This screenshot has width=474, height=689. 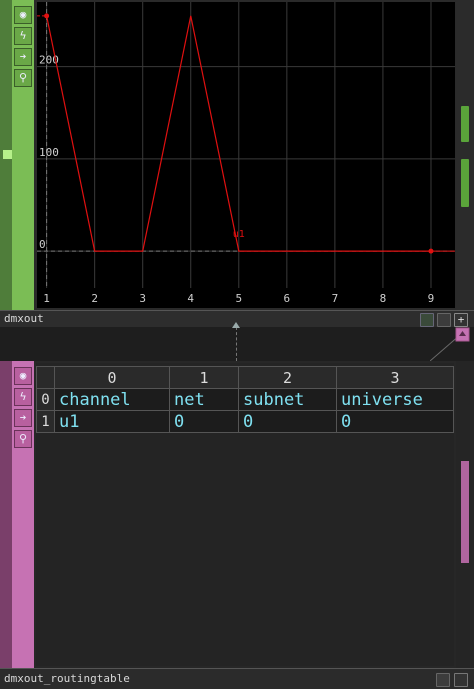 What do you see at coordinates (23, 155) in the screenshot?
I see `chop-side-toolbar: ◉ ϟ ➔ ⚲` at bounding box center [23, 155].